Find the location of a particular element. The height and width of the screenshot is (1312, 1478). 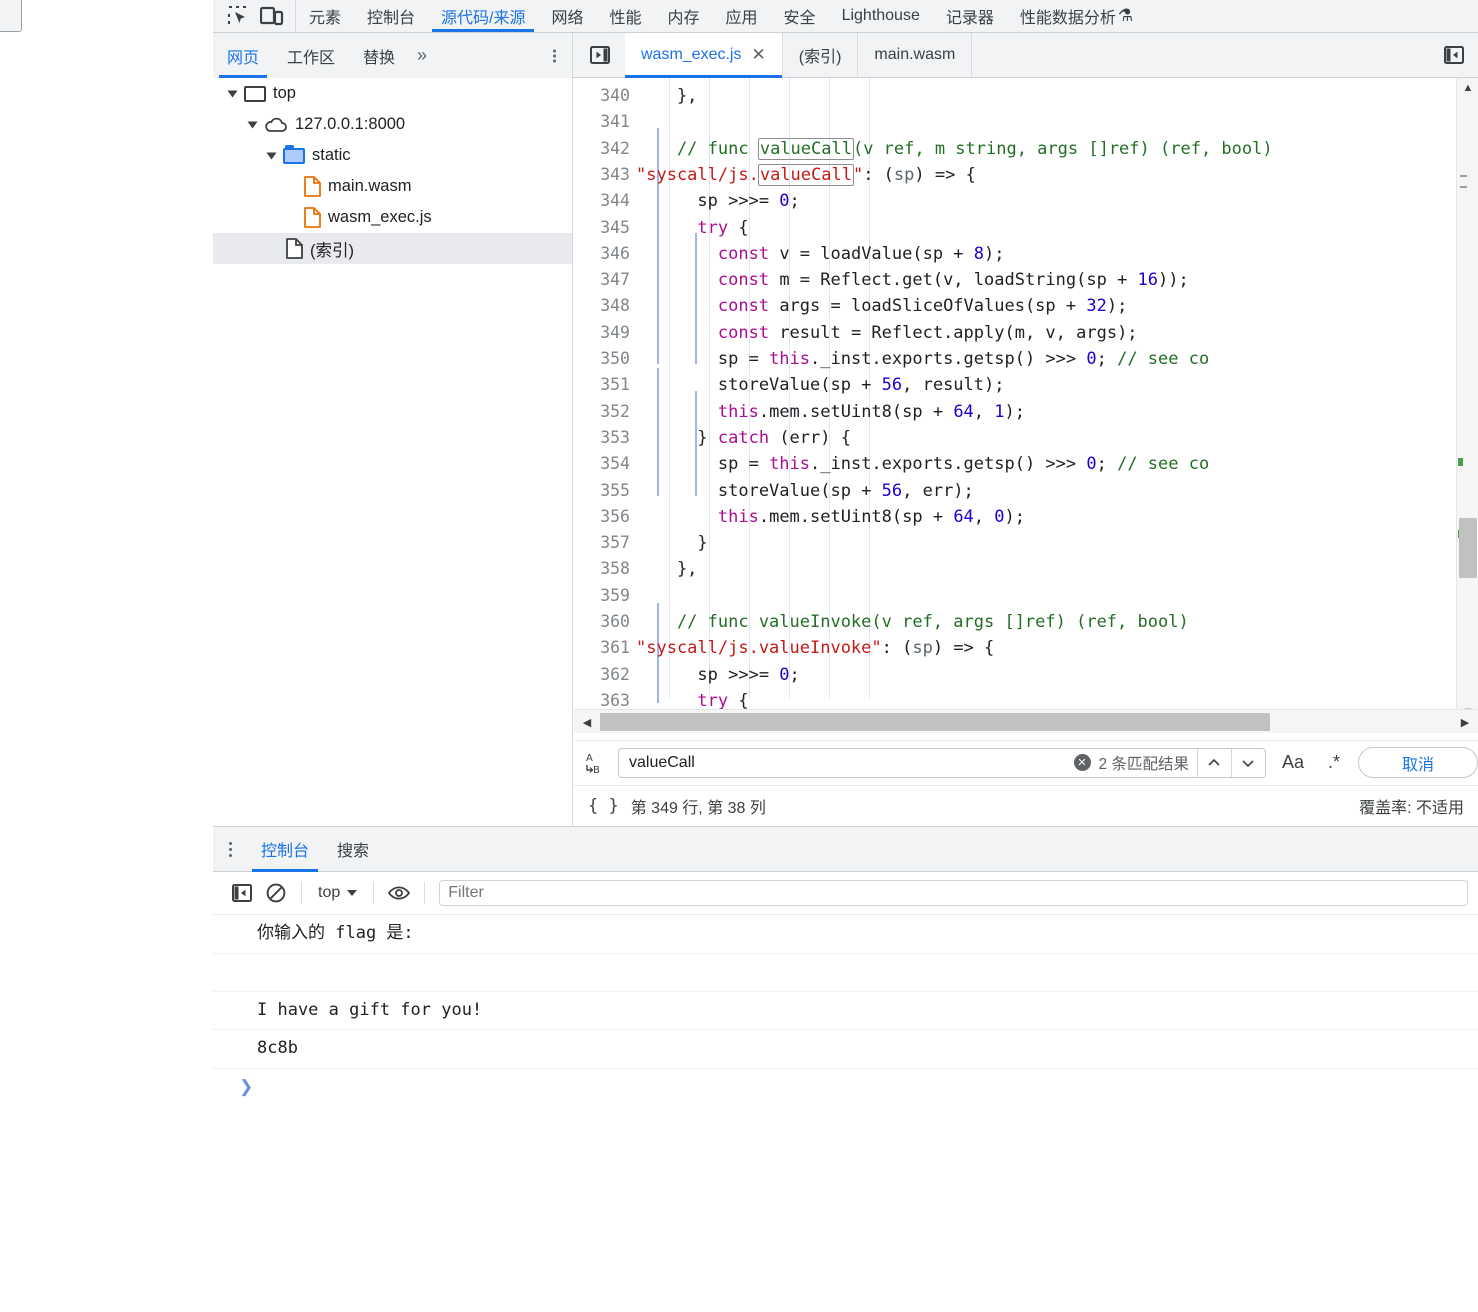

navigator-tab-overrides: 替换 is located at coordinates (379, 55).